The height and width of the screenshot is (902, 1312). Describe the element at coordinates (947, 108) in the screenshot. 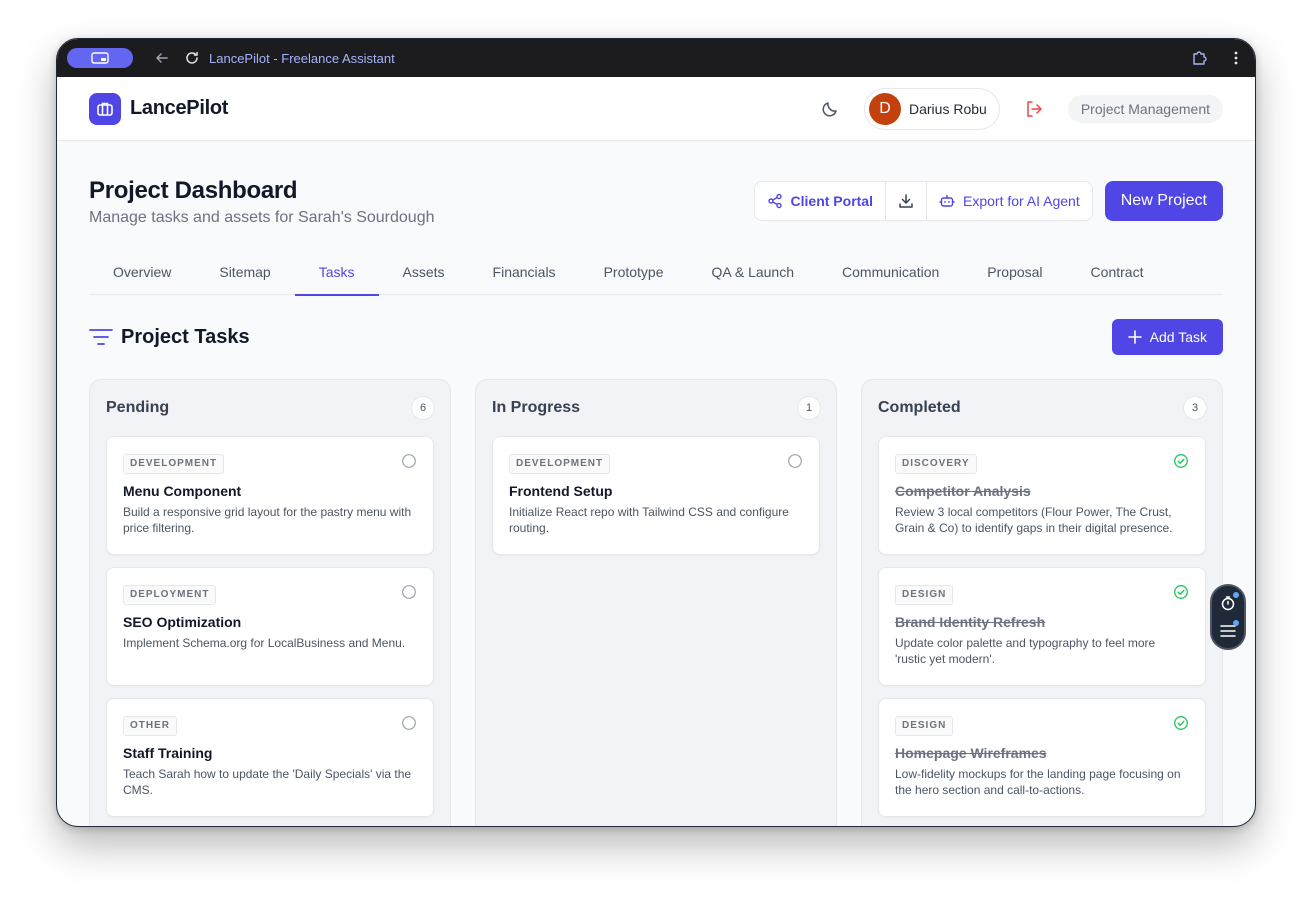

I see `user-name: Darius Robu` at that location.